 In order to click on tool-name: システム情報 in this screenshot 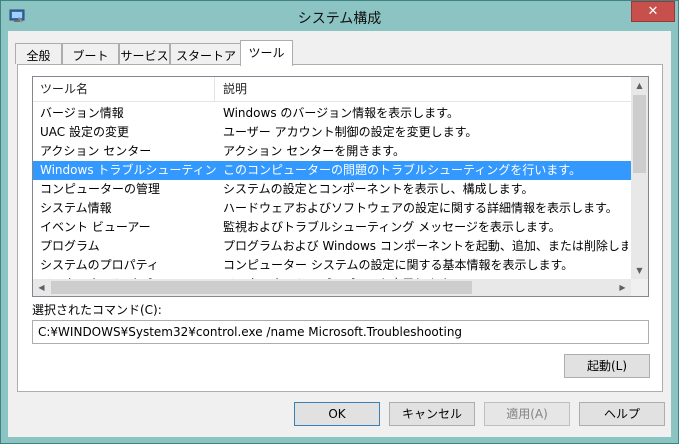, I will do `click(76, 208)`.